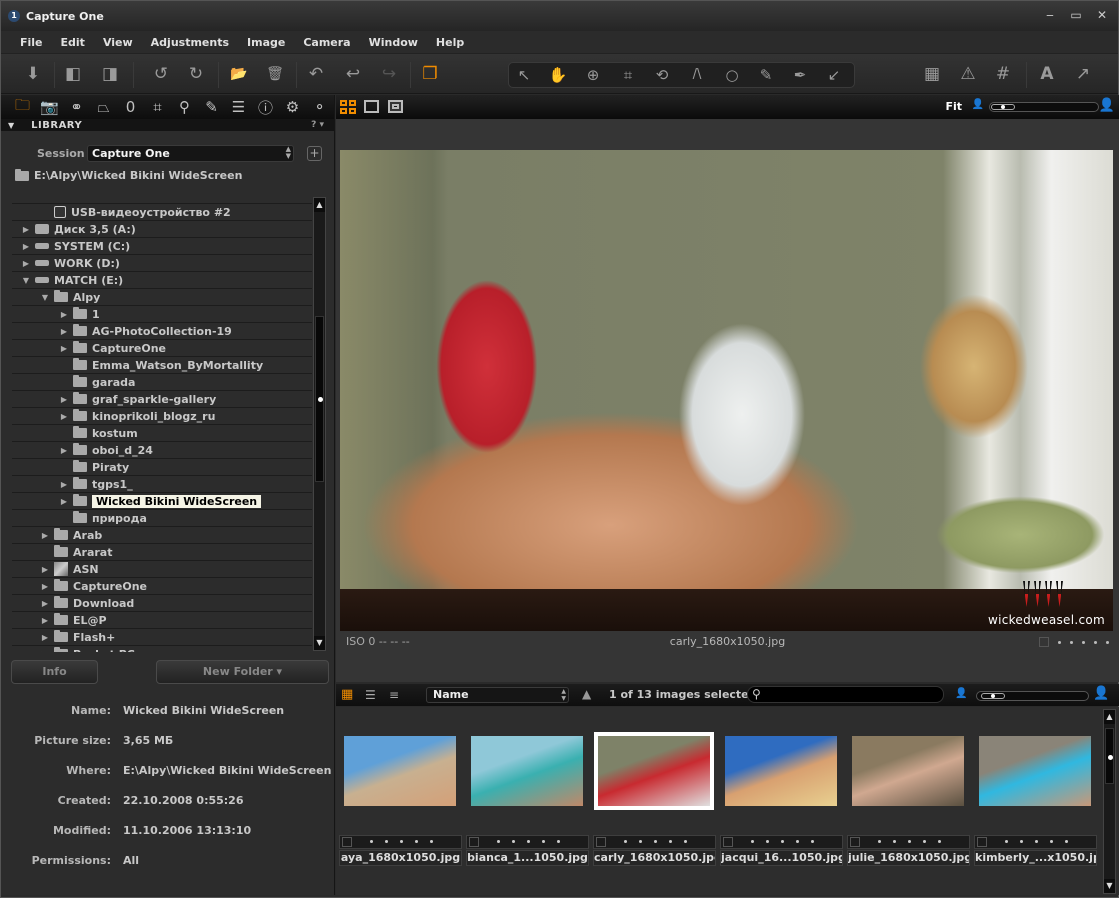 The height and width of the screenshot is (898, 1119). I want to click on thumbnail-size-handle, so click(993, 696).